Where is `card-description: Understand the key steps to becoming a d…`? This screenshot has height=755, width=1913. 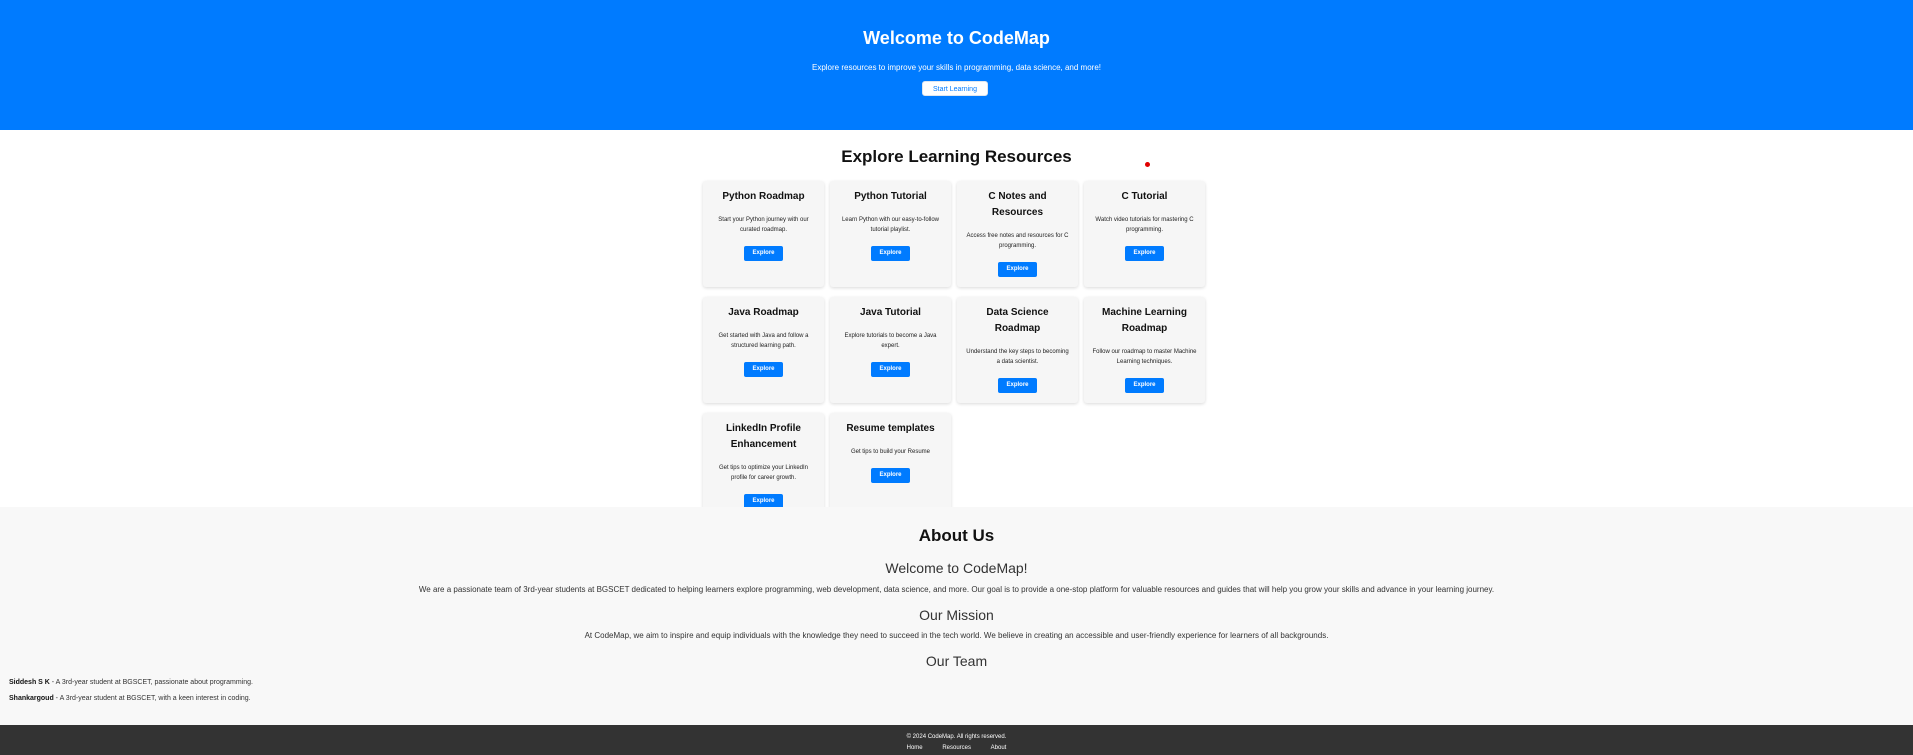
card-description: Understand the key steps to becoming a d… is located at coordinates (1017, 357).